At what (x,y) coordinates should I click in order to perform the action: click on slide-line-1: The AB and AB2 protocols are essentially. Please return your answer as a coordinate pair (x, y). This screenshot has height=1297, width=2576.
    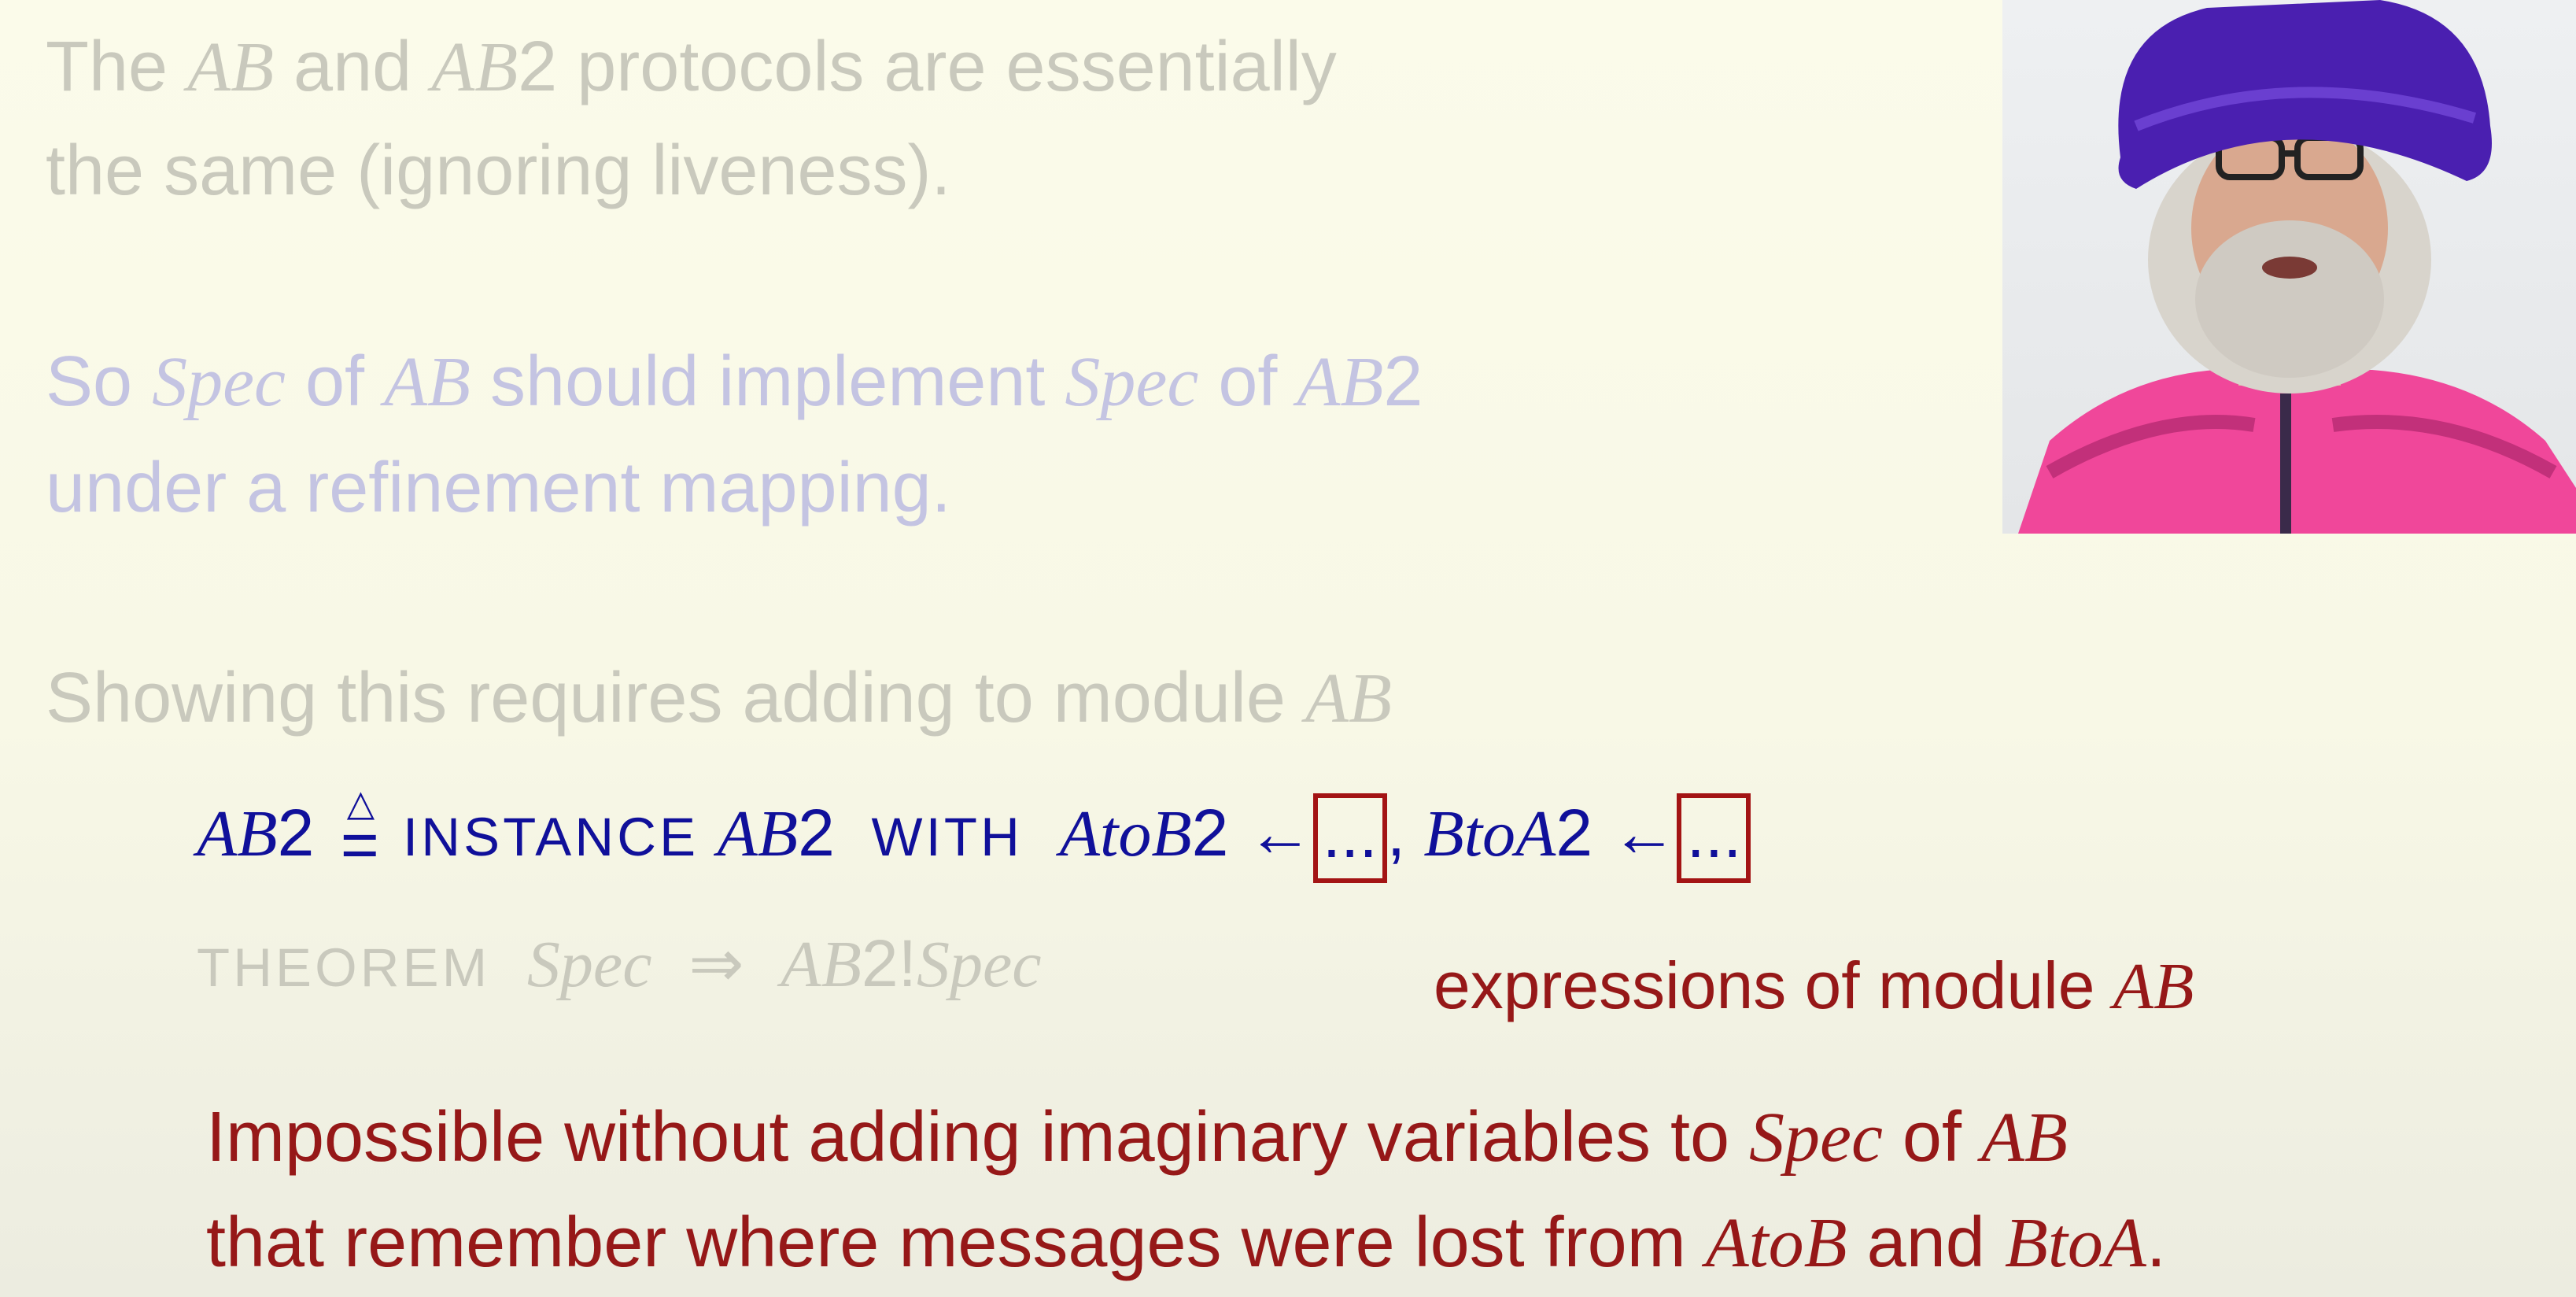
    Looking at the image, I should click on (691, 67).